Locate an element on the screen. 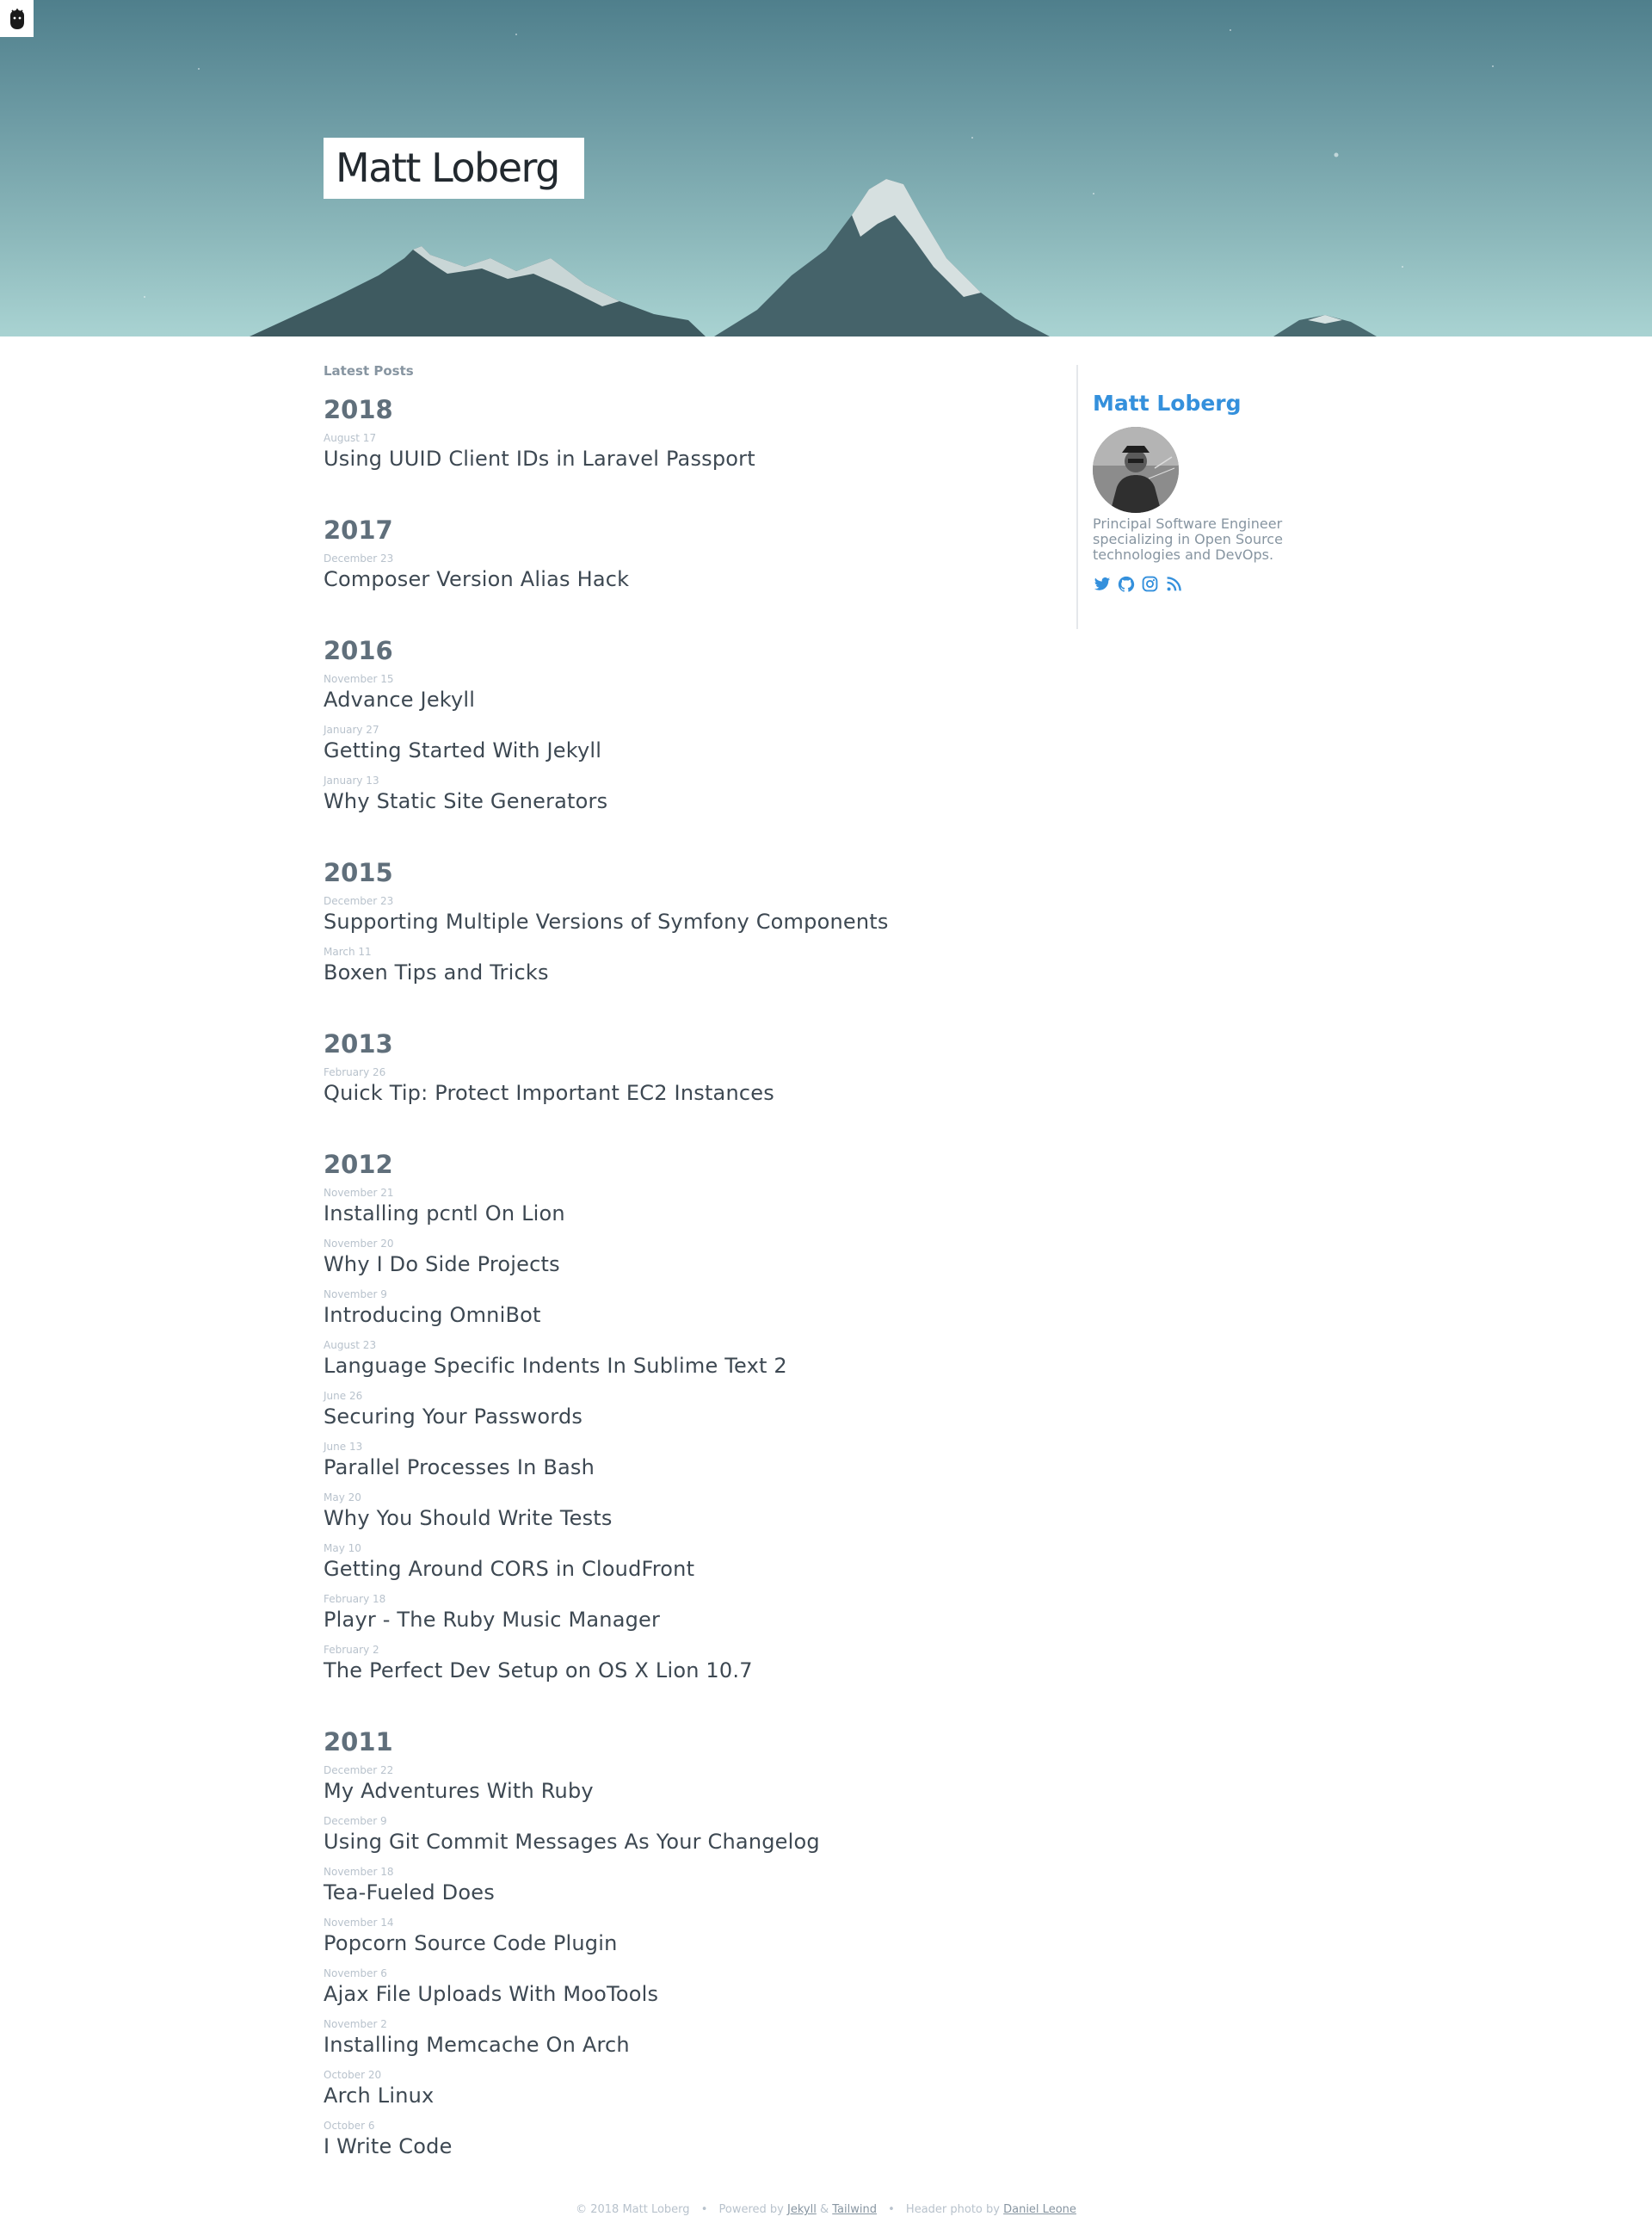 Image resolution: width=1652 pixels, height=2235 pixels. post-item: December 23 Composer Version Alias Hack is located at coordinates (668, 577).